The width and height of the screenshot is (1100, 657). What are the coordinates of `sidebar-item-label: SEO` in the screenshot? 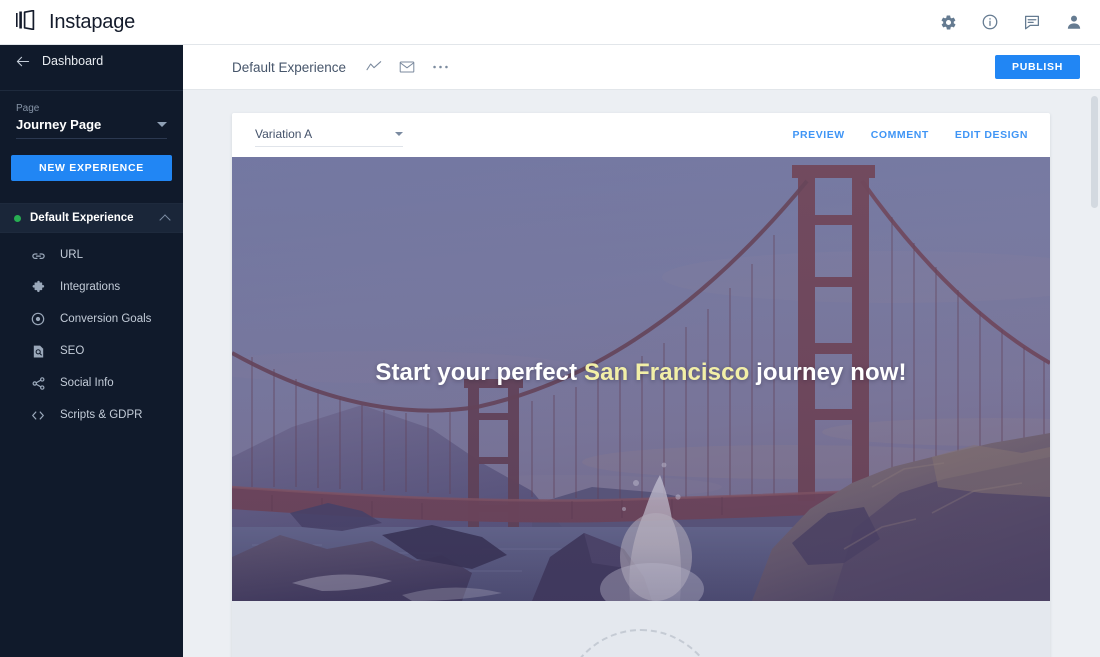 It's located at (72, 351).